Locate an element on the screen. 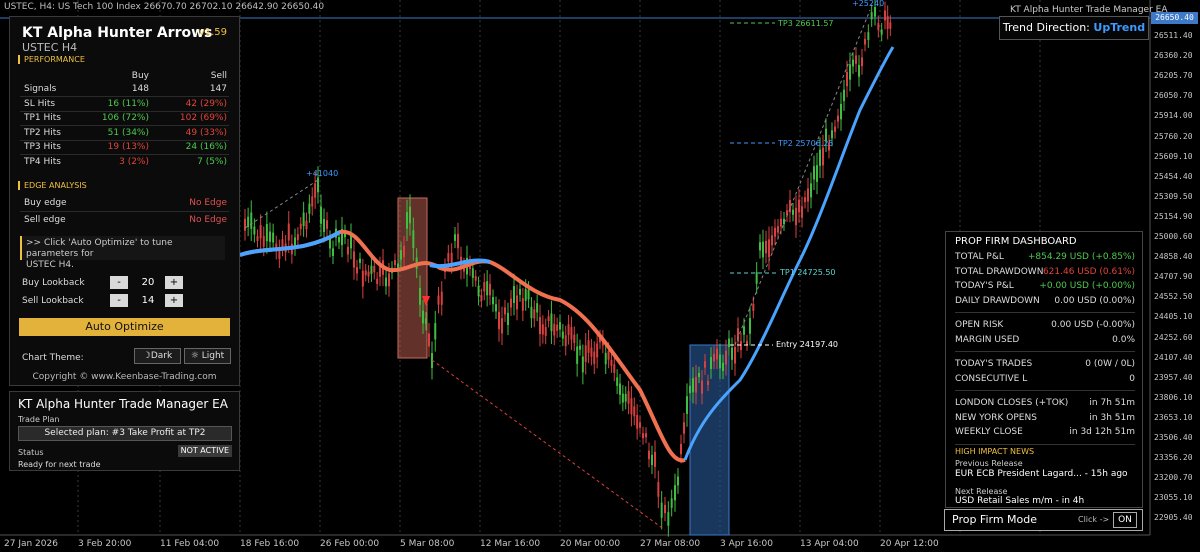  ready-text: Ready for next trade is located at coordinates (59, 464).